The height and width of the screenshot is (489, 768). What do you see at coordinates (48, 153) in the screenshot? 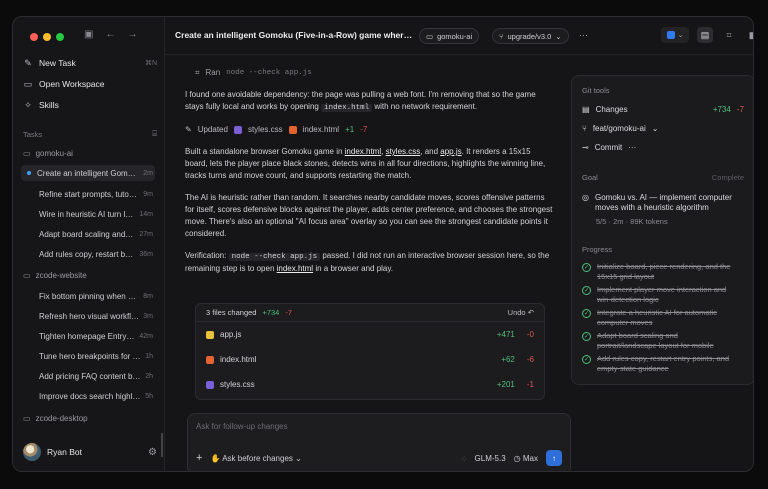
I see `task-group-gomoku-ai: ▭ gomoku-ai` at bounding box center [48, 153].